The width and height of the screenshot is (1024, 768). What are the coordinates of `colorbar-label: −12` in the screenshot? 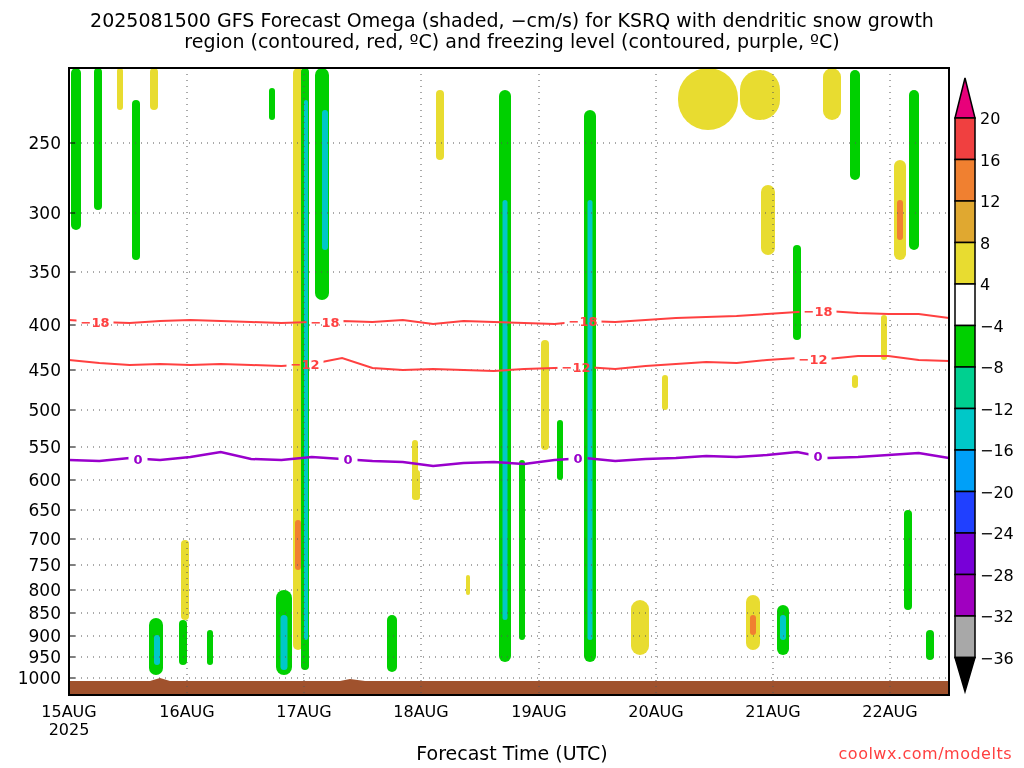 It's located at (997, 409).